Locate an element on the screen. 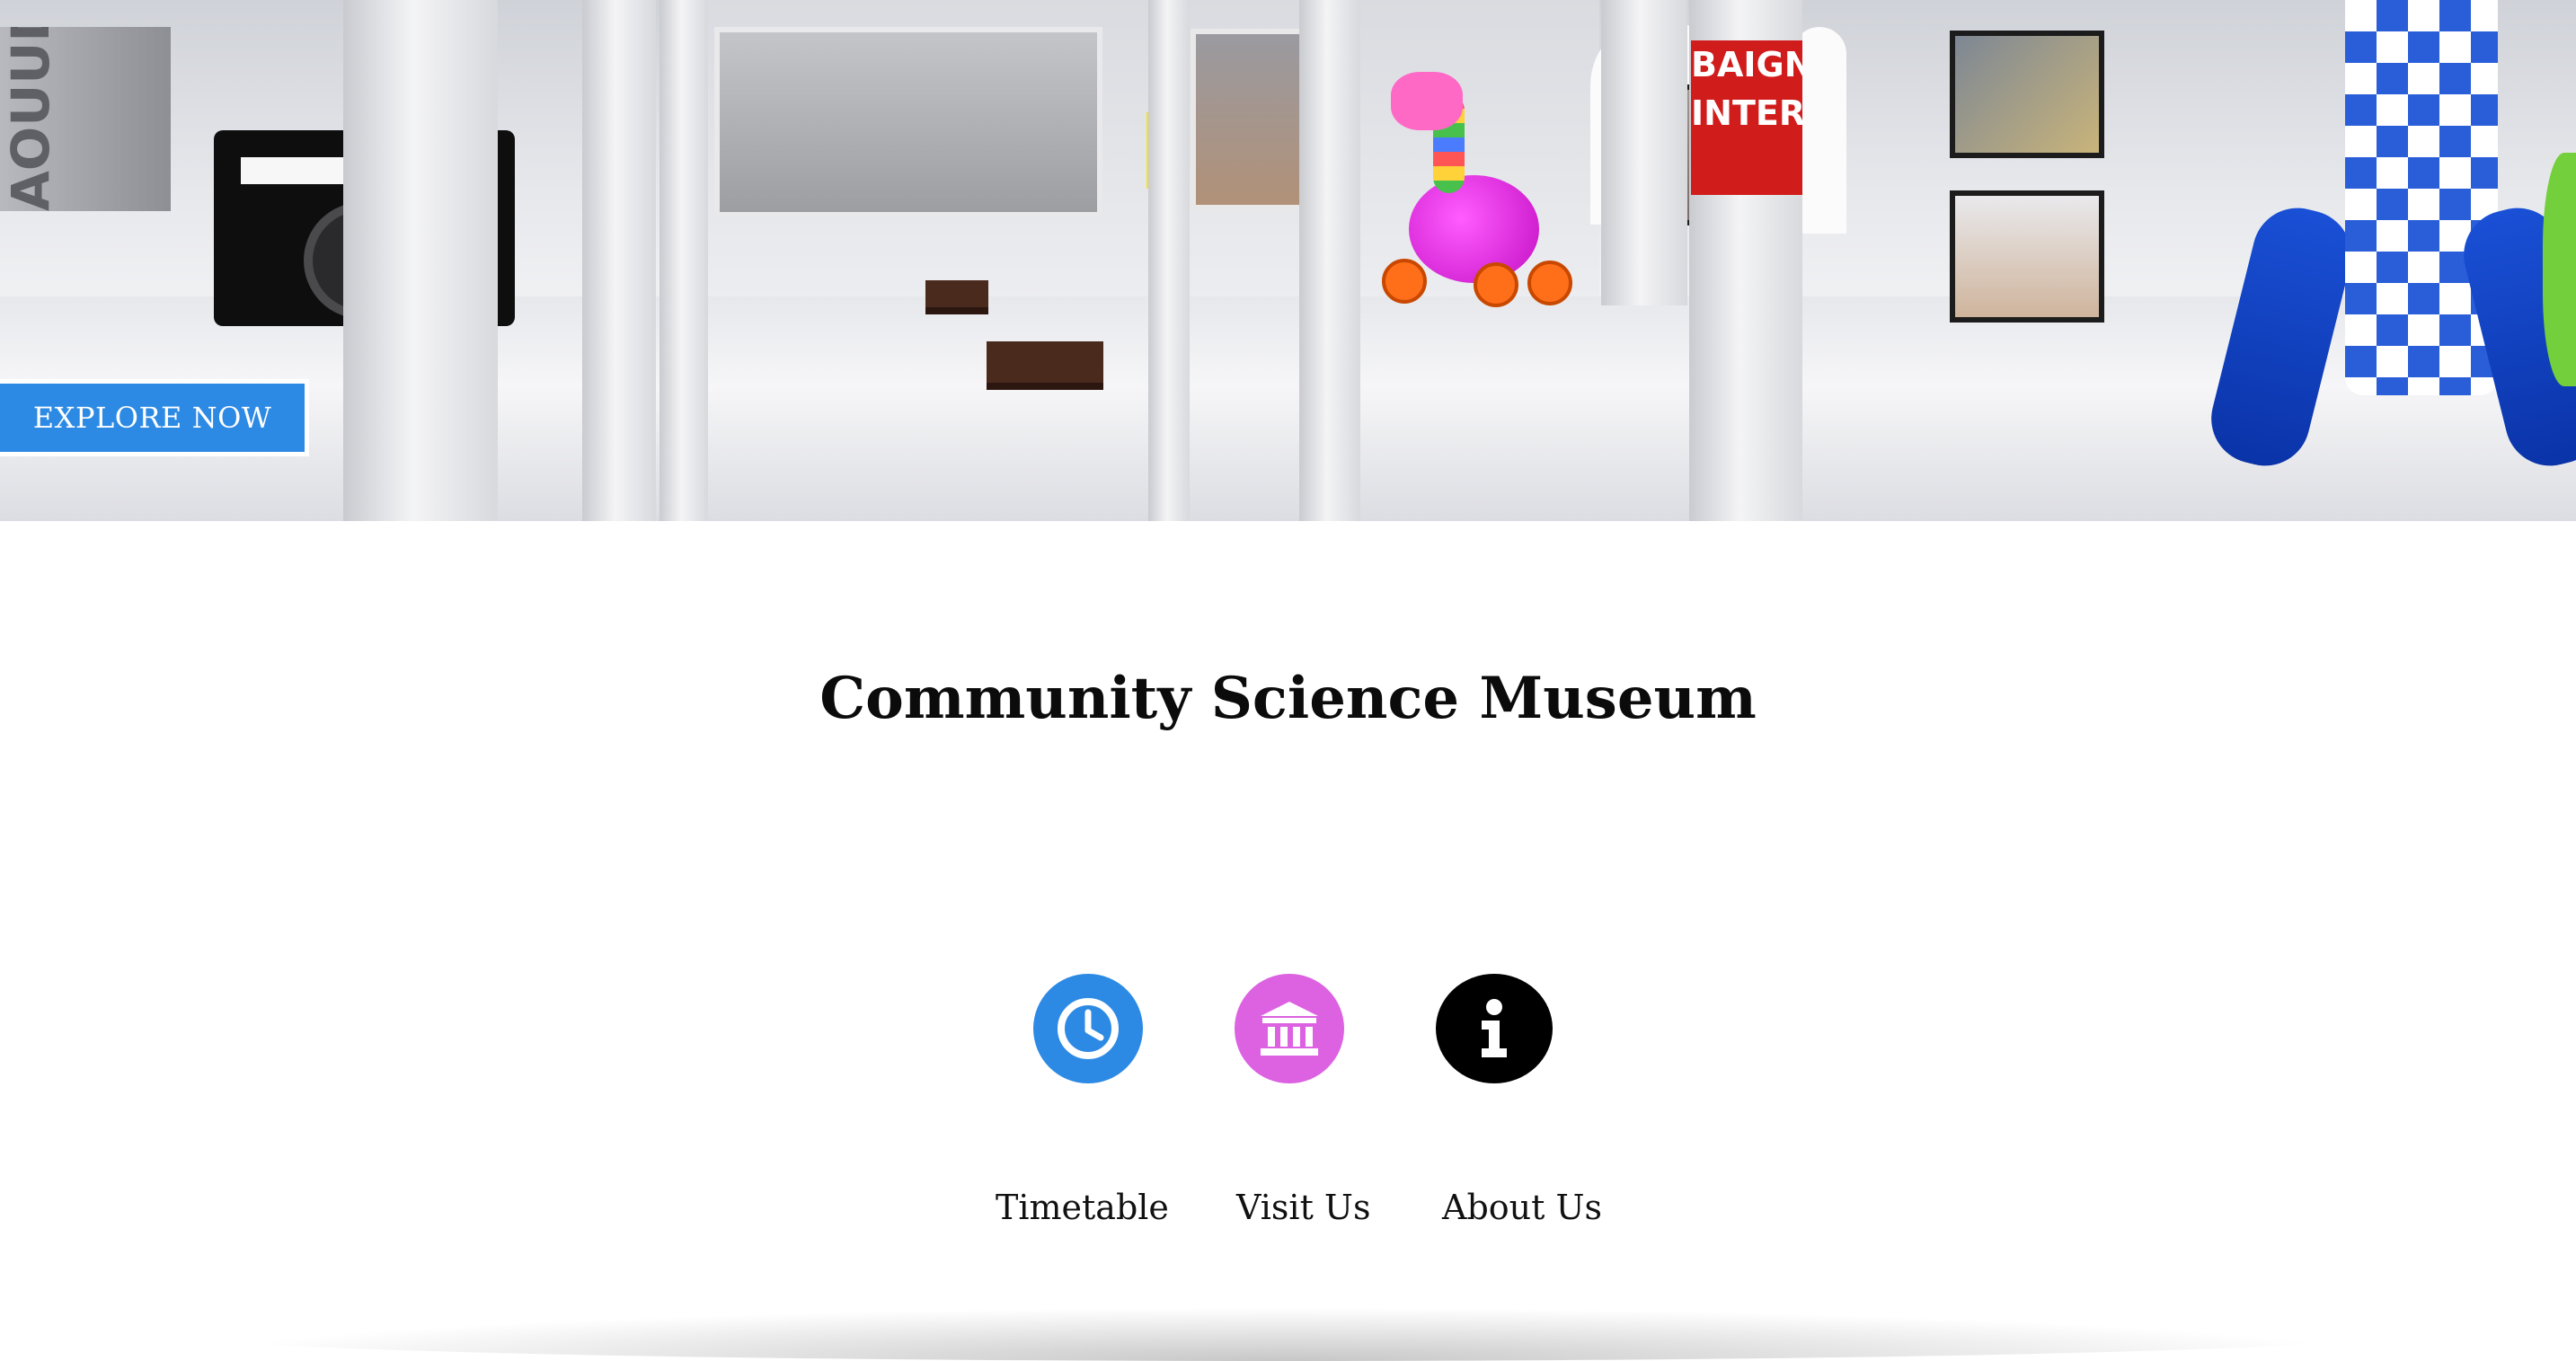 The height and width of the screenshot is (1361, 2576). page-title: Community Science Museum is located at coordinates (1288, 698).